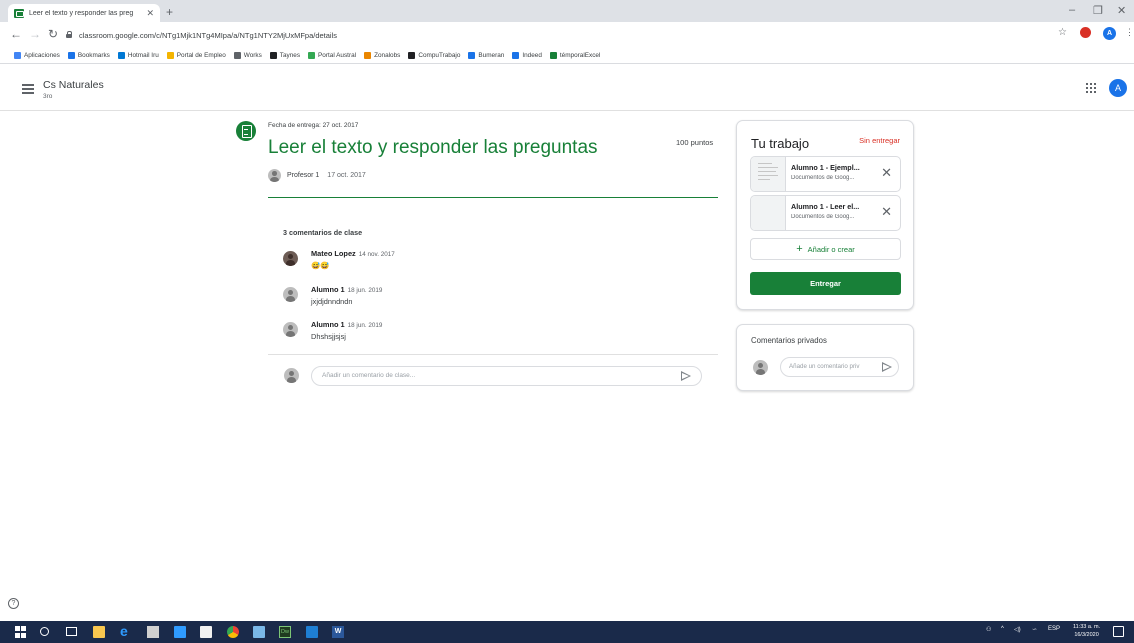 Image resolution: width=1134 pixels, height=643 pixels. I want to click on bookmark-item: CompuTrabajo, so click(434, 55).